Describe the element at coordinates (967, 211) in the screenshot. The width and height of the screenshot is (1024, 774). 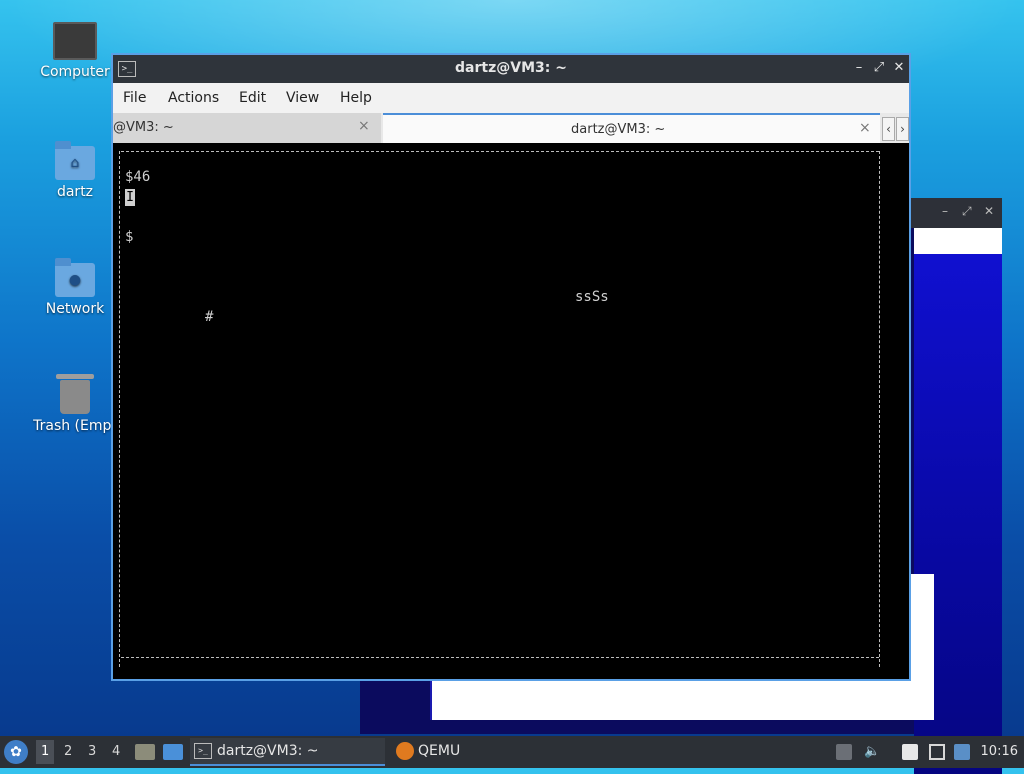
I see `maximize-icon: ⤢` at that location.